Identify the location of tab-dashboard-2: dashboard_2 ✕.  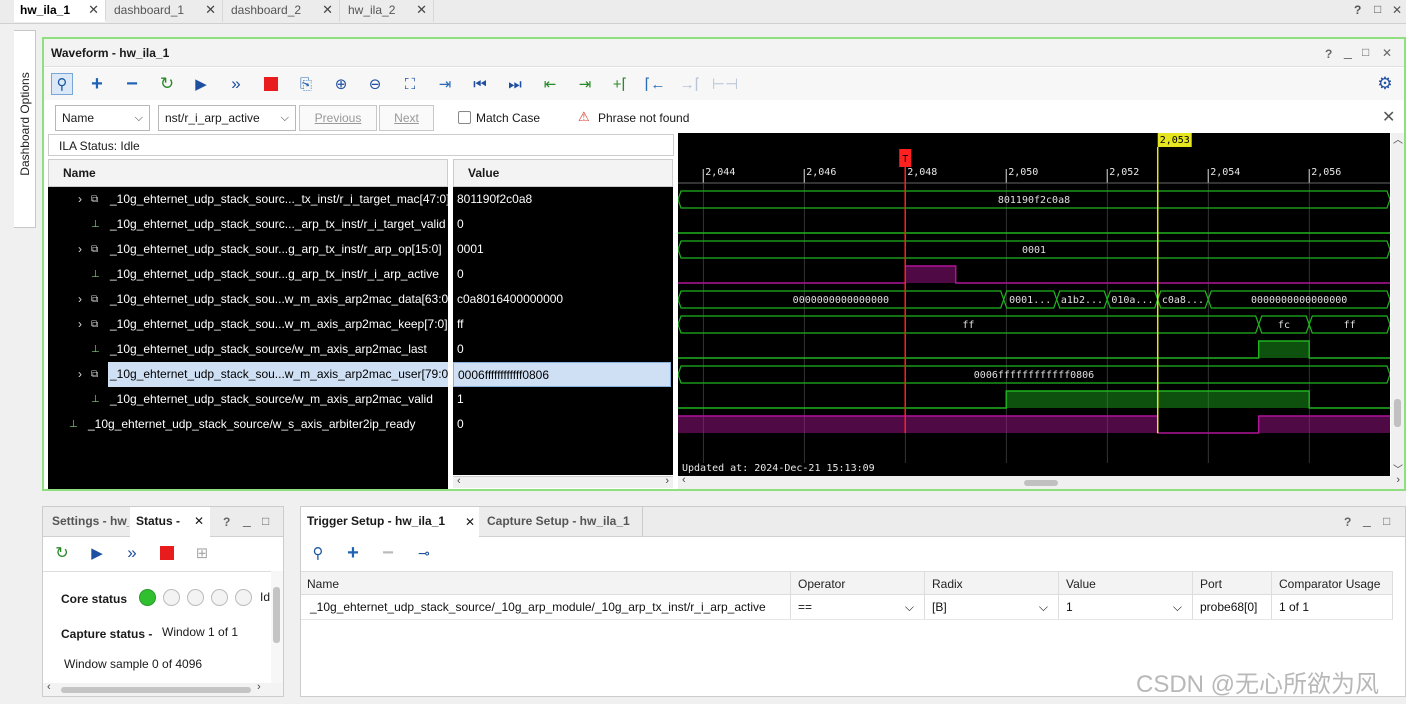
(282, 11).